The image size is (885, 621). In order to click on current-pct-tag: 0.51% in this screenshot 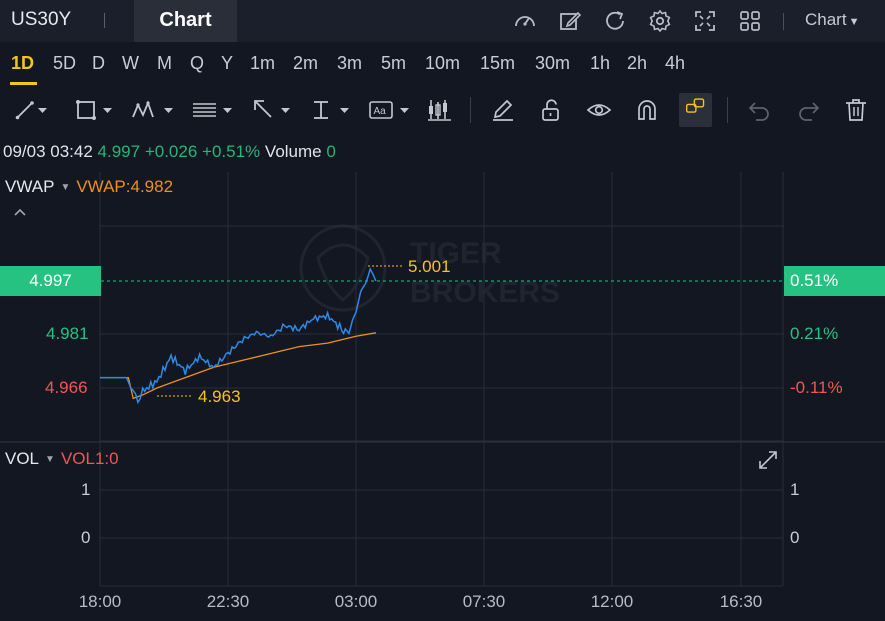, I will do `click(834, 281)`.